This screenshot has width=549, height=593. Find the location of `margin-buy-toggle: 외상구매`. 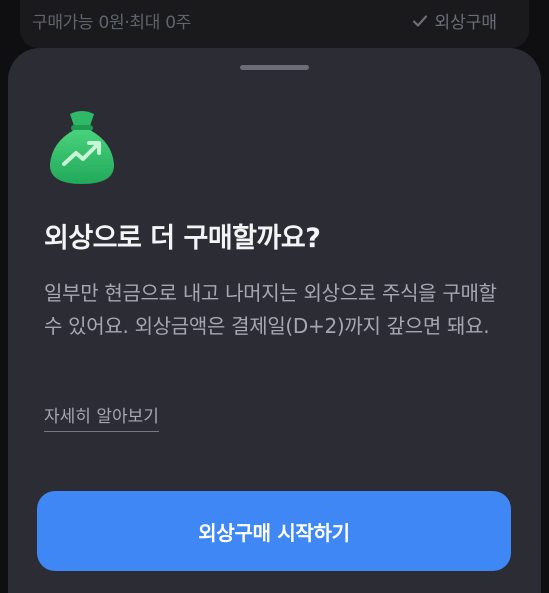

margin-buy-toggle: 외상구매 is located at coordinates (454, 20).